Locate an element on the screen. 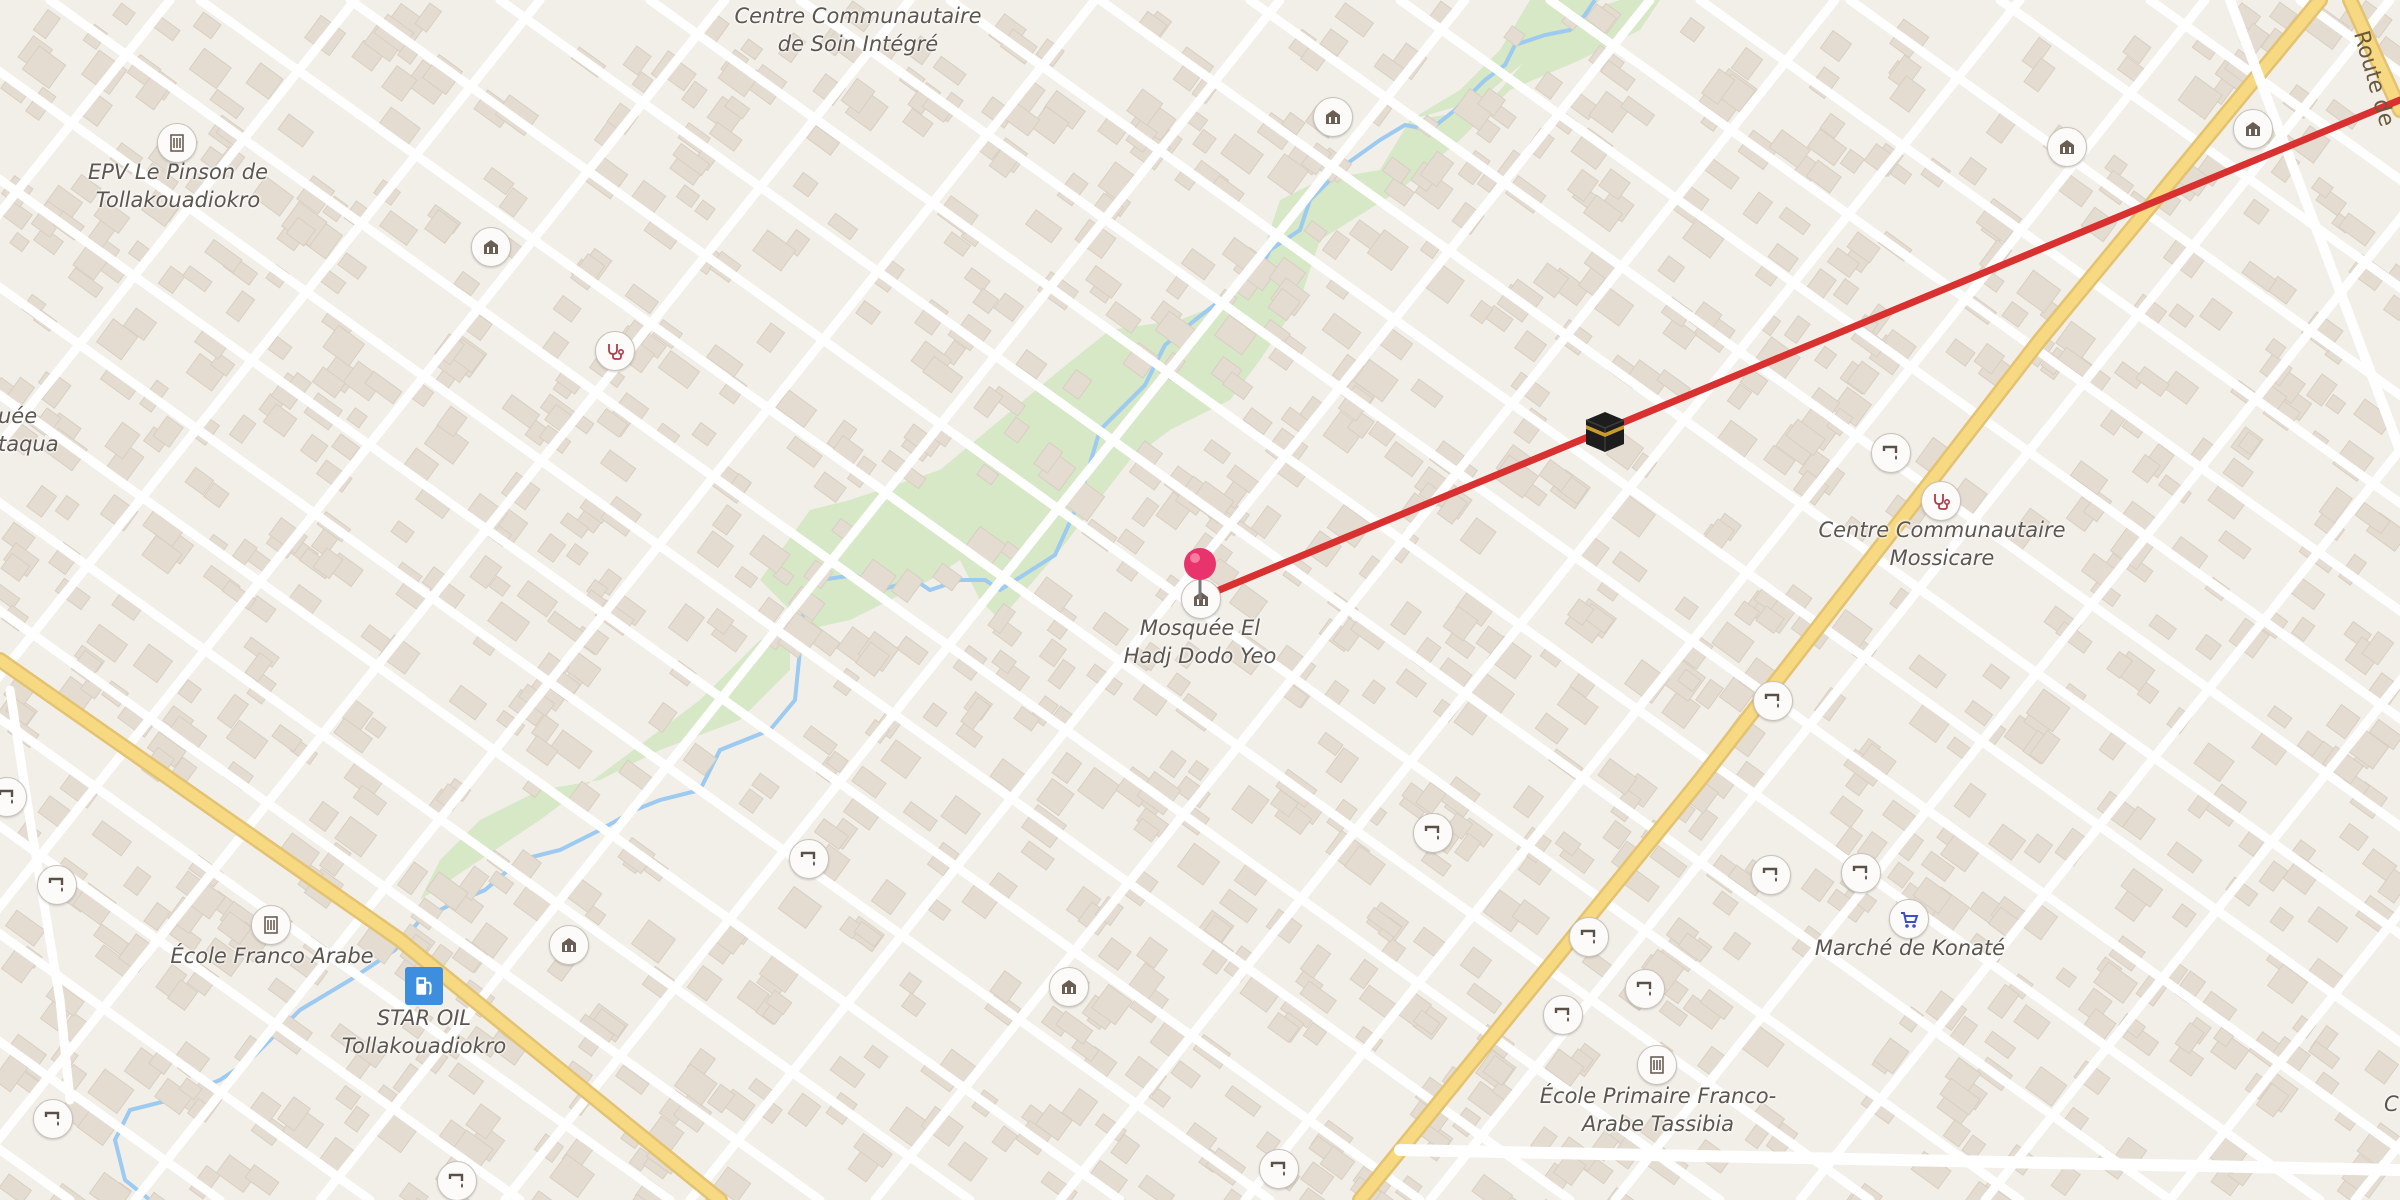 This screenshot has height=1200, width=2400. label-ecole-franco-arabe: École Franco Arabe is located at coordinates (272, 956).